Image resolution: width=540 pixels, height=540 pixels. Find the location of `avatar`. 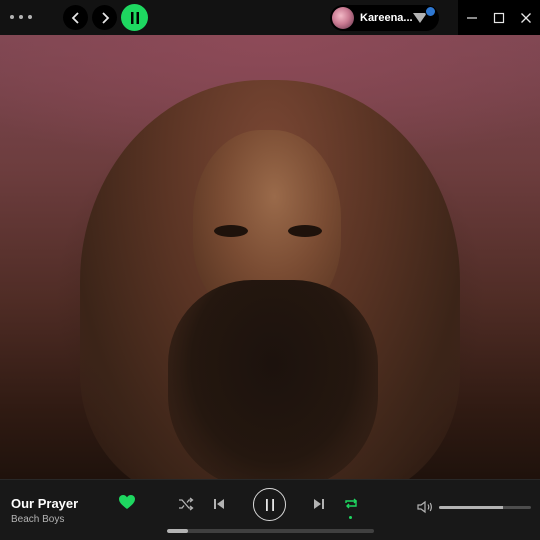

avatar is located at coordinates (343, 18).